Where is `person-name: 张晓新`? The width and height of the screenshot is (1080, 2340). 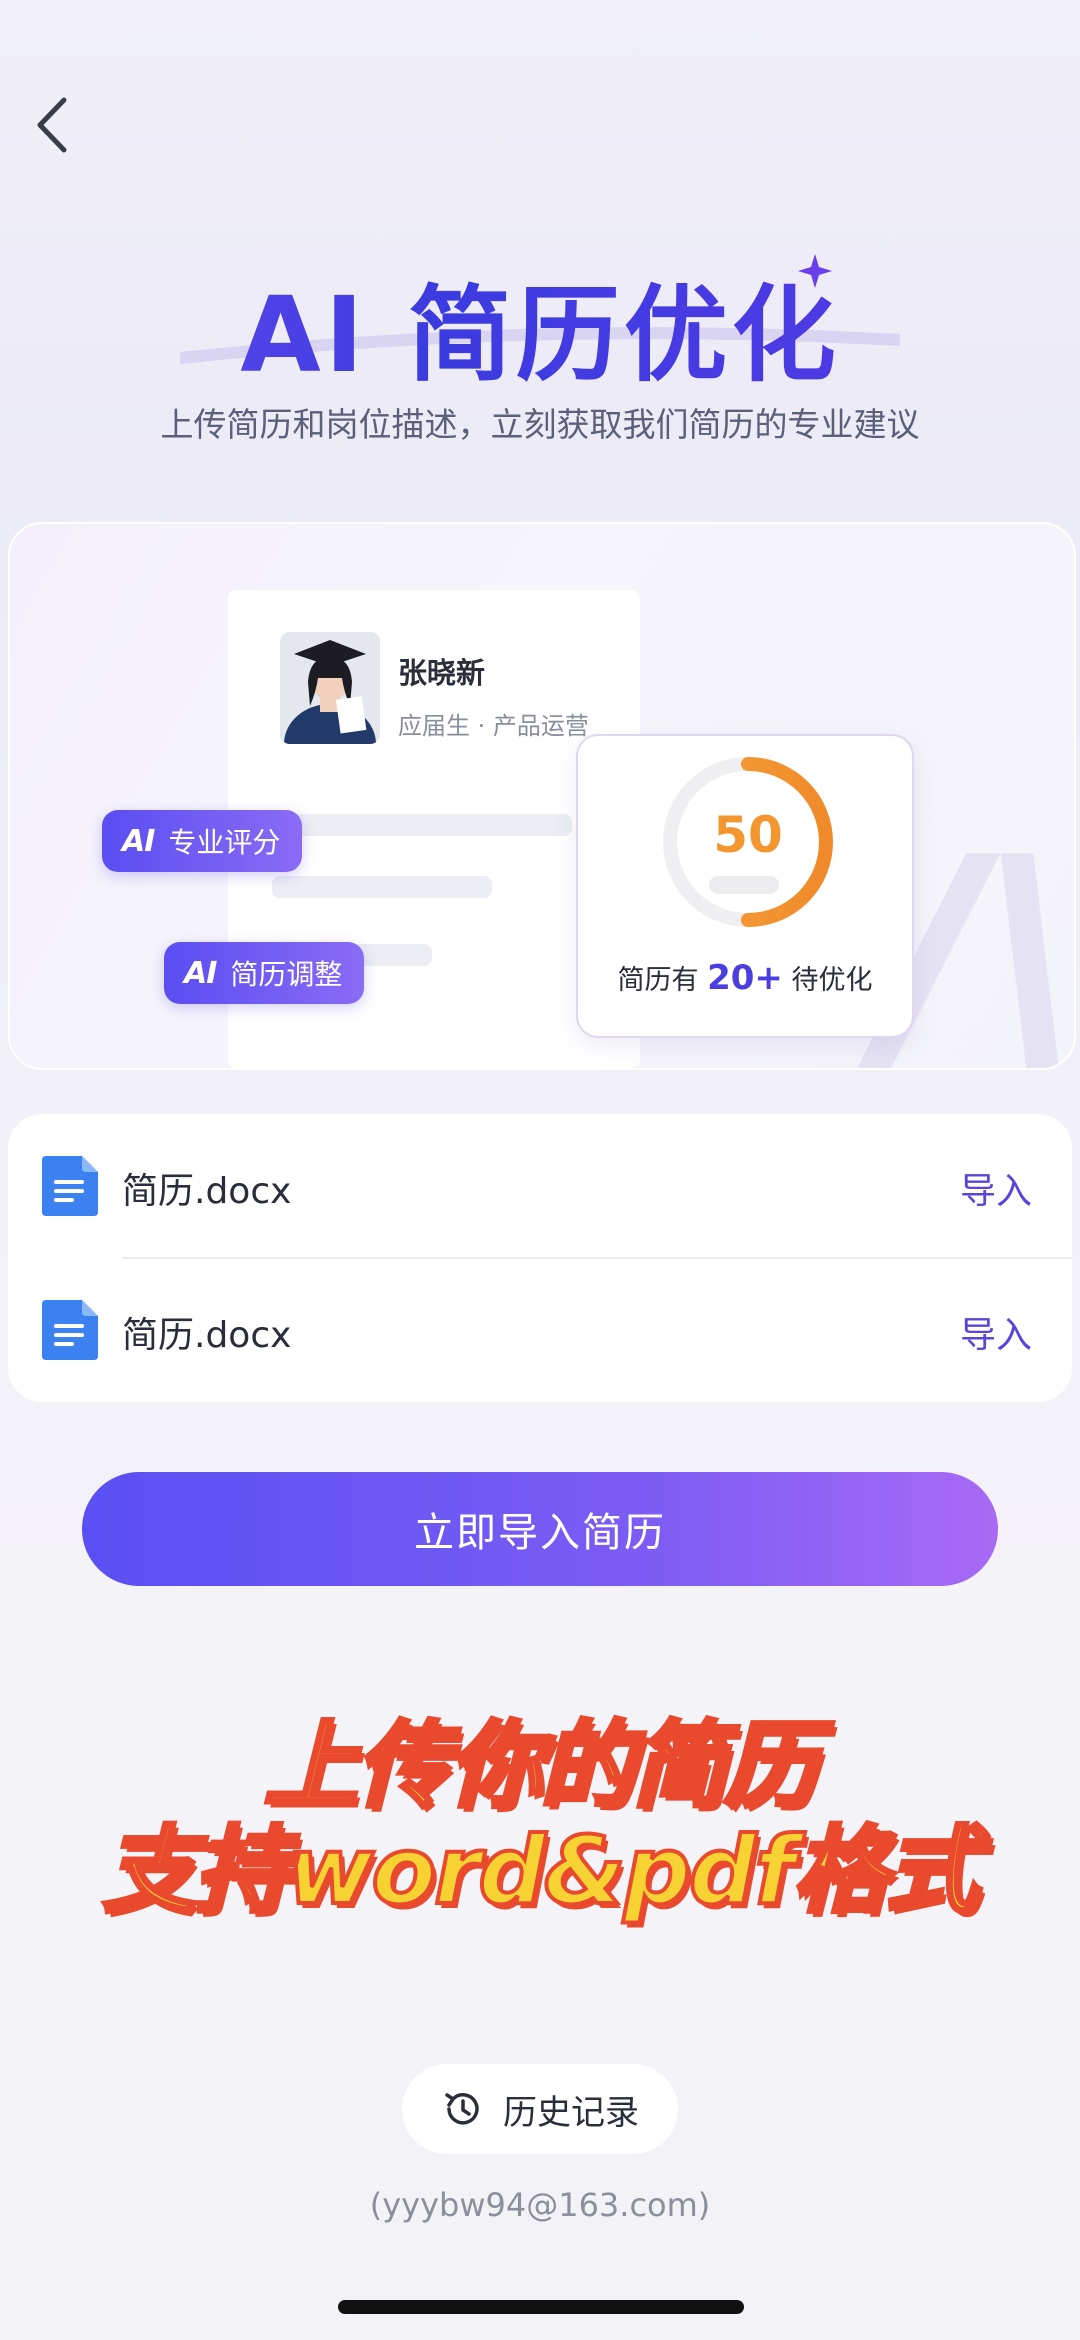
person-name: 张晓新 is located at coordinates (442, 673).